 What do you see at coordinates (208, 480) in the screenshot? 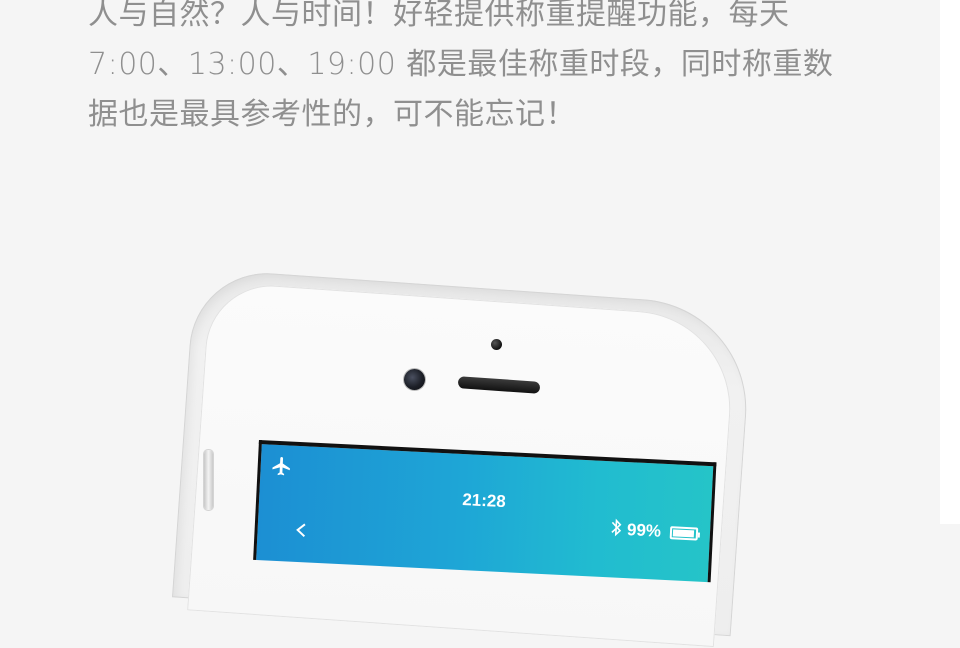
I see `phone-side-button` at bounding box center [208, 480].